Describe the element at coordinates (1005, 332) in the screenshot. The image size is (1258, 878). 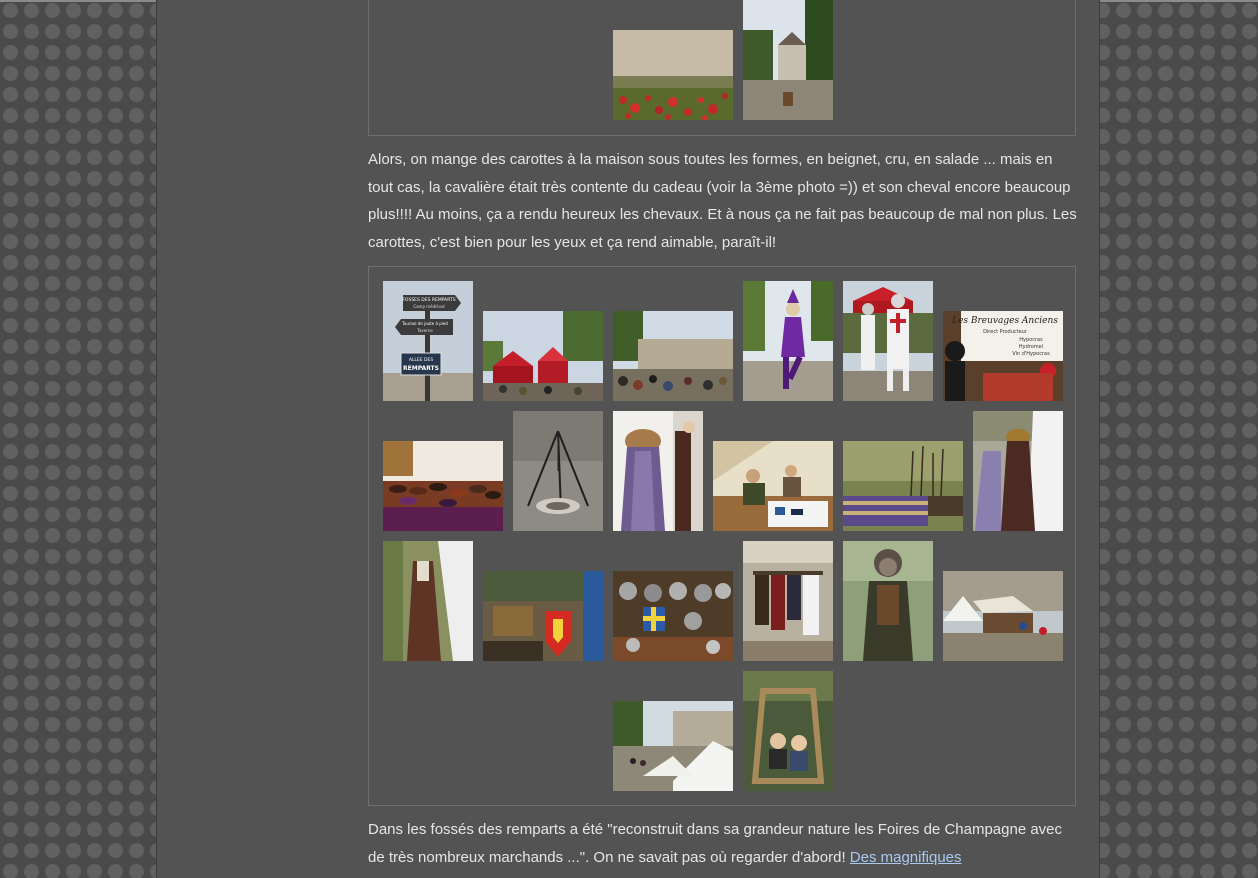
I see `sign-breuvages-sub-text: Direct Producteur` at that location.